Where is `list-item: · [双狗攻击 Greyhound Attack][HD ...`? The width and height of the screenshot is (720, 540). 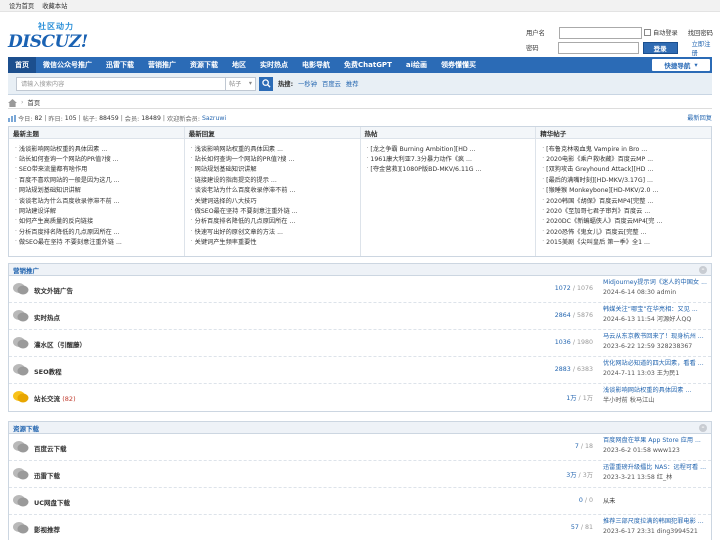
list-item: · [双狗攻击 Greyhound Attack][HD ... is located at coordinates (623, 169).